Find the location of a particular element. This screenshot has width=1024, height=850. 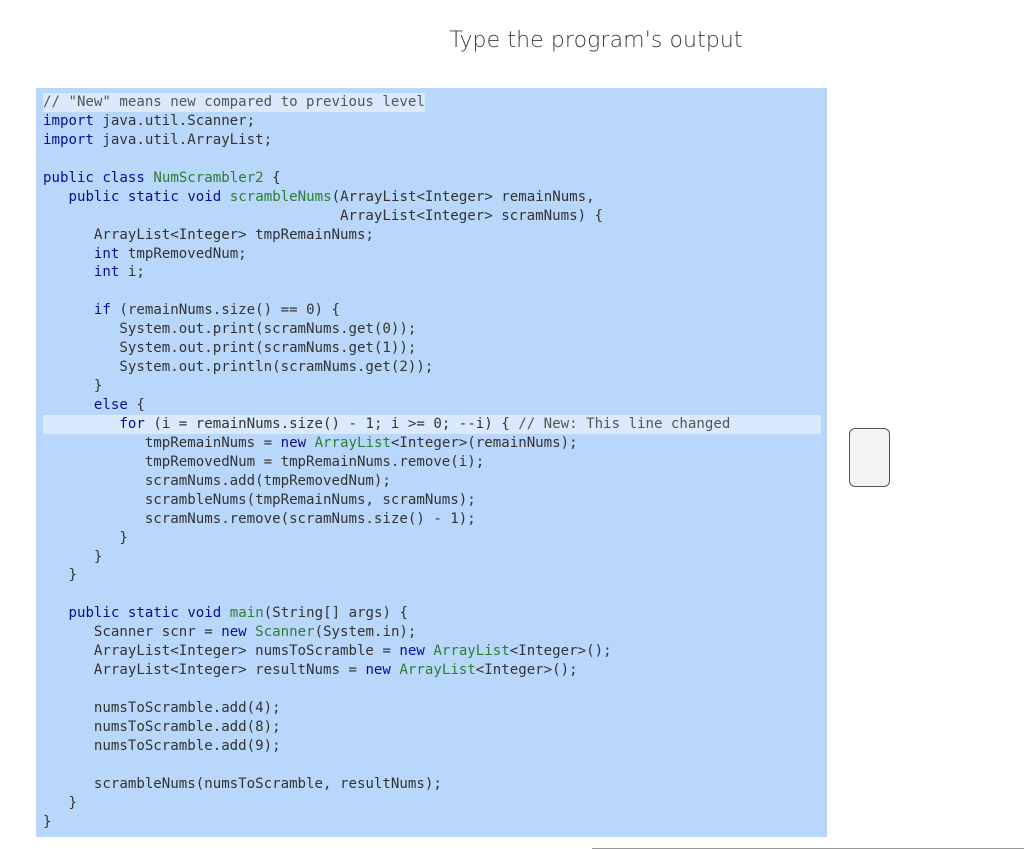

code-line: int tmpRemovedNum; is located at coordinates (170, 253).